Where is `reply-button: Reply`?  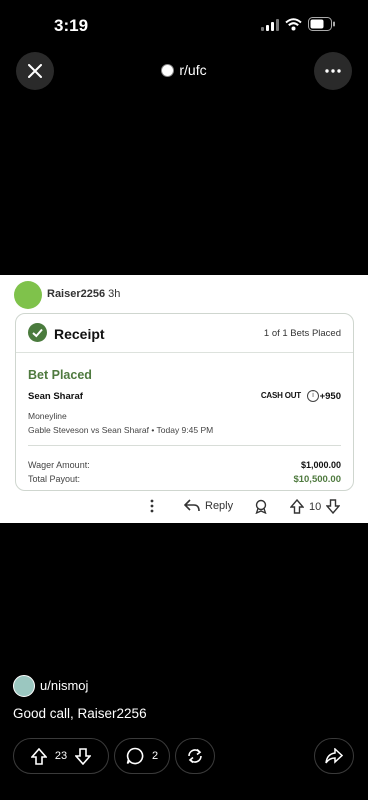
reply-button: Reply is located at coordinates (208, 505).